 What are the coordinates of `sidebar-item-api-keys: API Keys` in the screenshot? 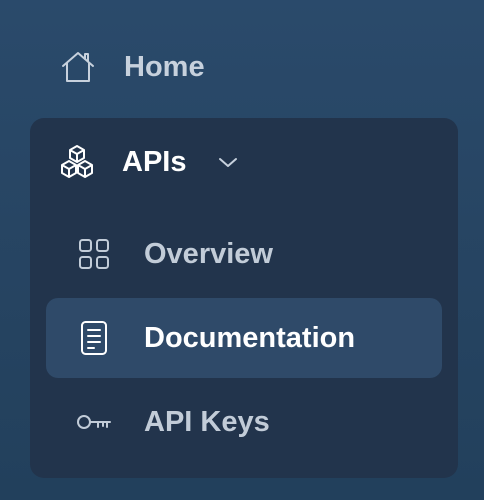 It's located at (244, 422).